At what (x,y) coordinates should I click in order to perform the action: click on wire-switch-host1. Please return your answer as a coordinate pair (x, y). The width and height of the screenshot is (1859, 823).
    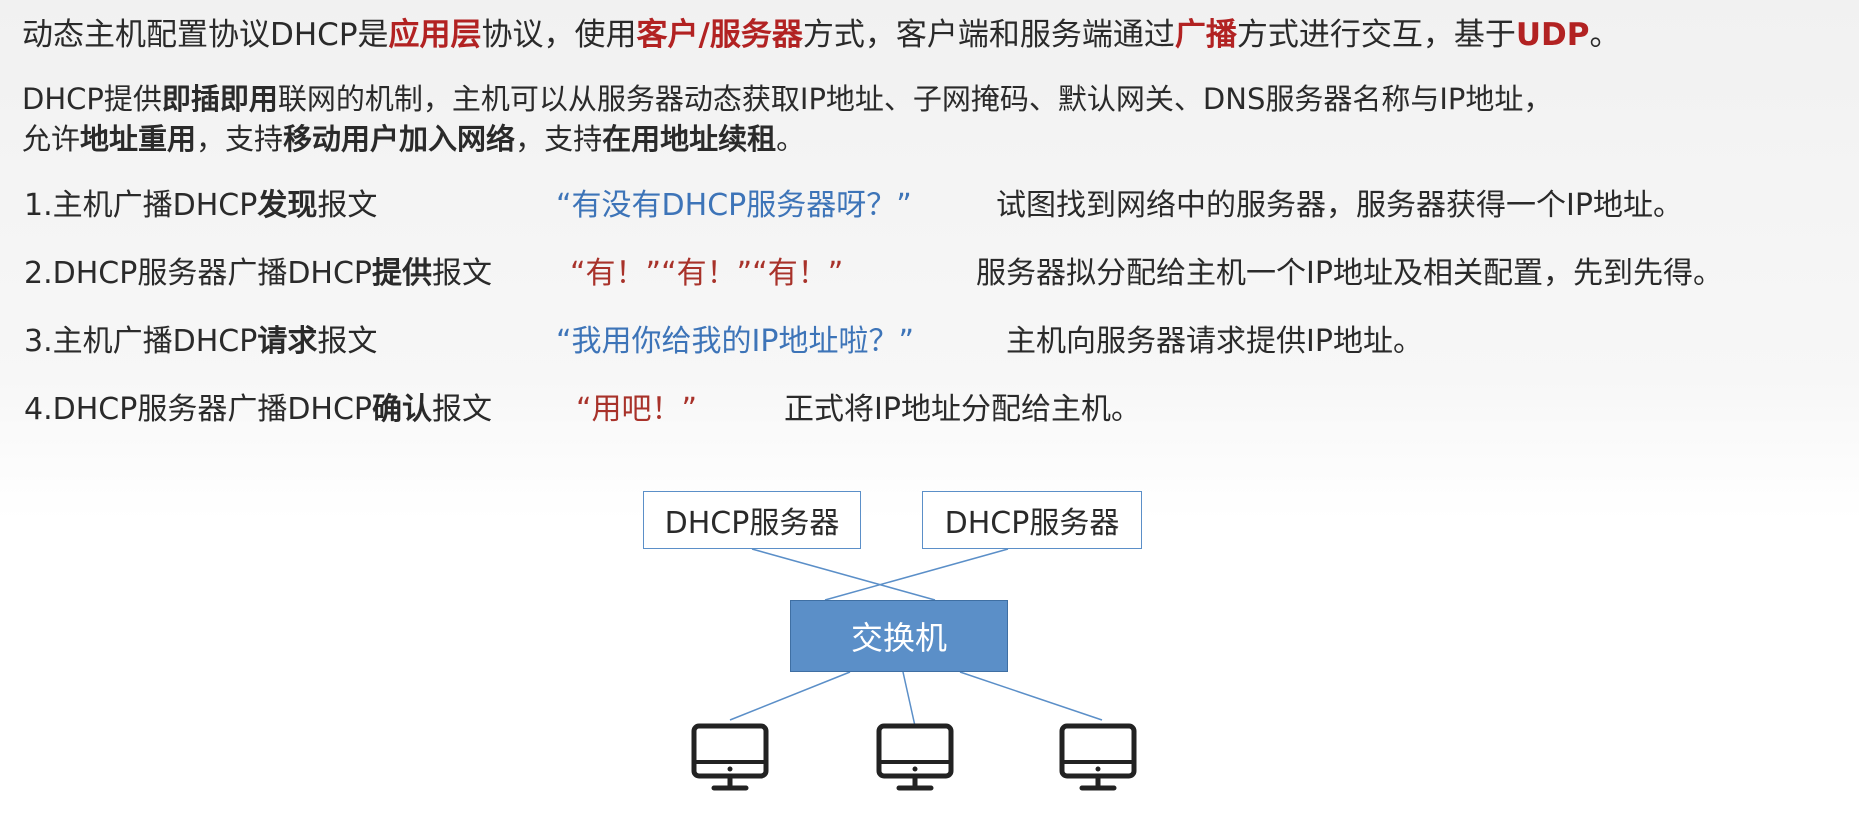
    Looking at the image, I should click on (790, 696).